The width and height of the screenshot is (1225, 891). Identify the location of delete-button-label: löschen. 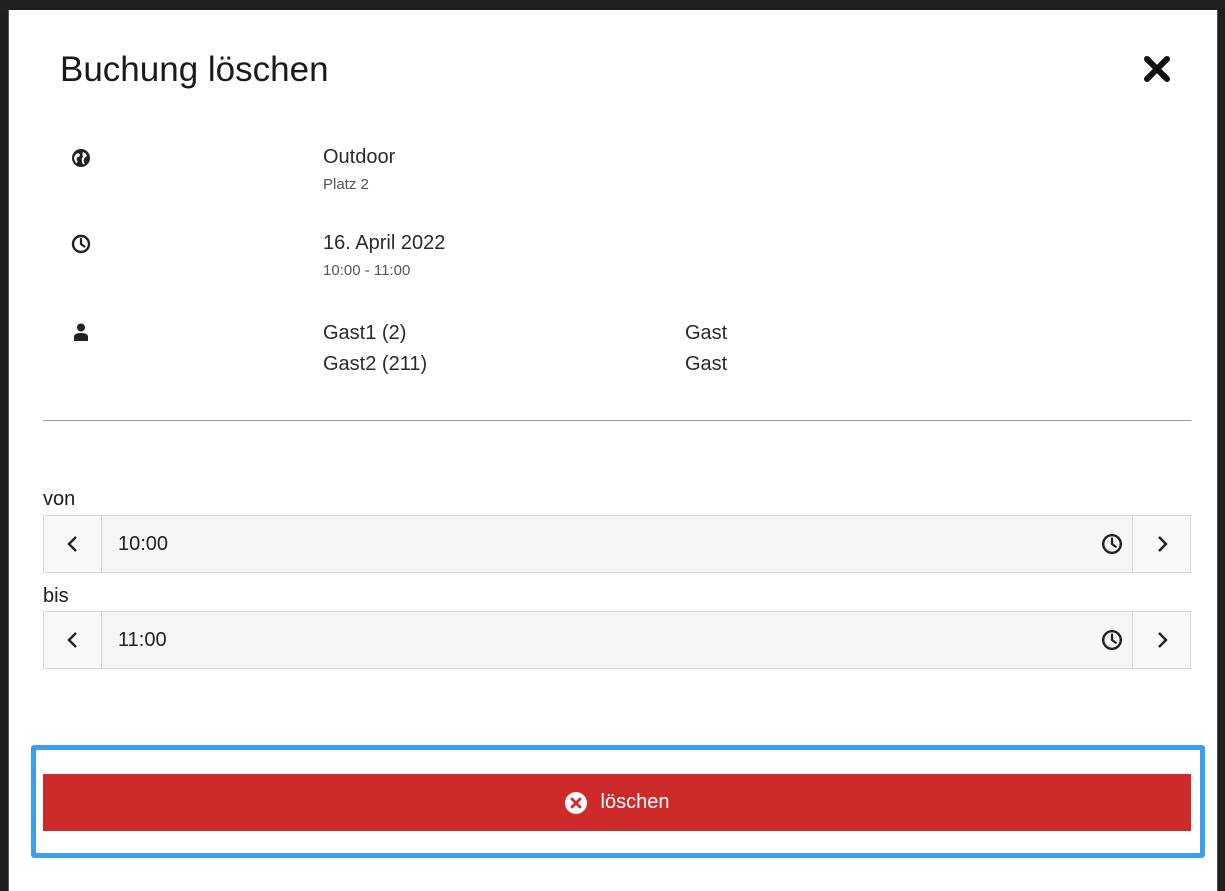
(635, 802).